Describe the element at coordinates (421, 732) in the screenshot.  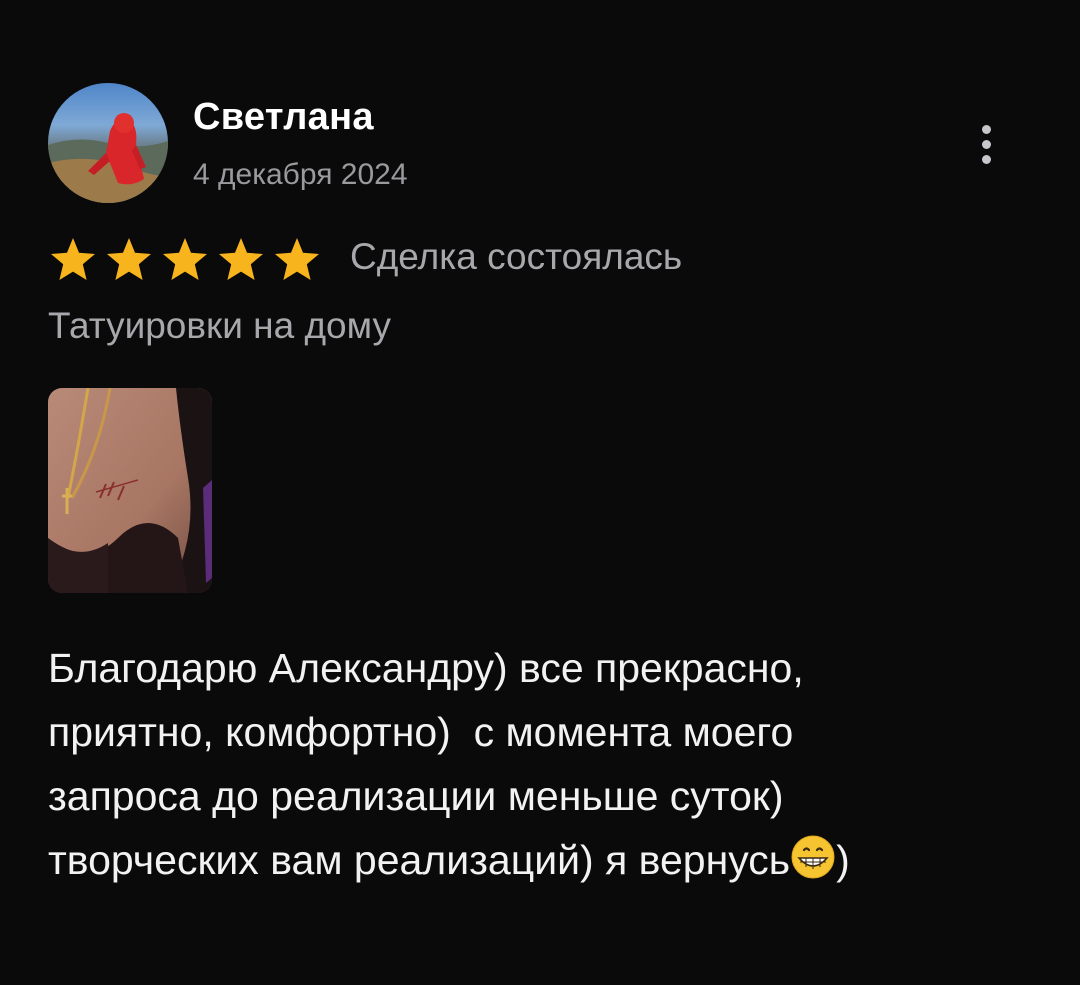
I see `review-text-line: приятно, комфортно) с момента моего` at that location.